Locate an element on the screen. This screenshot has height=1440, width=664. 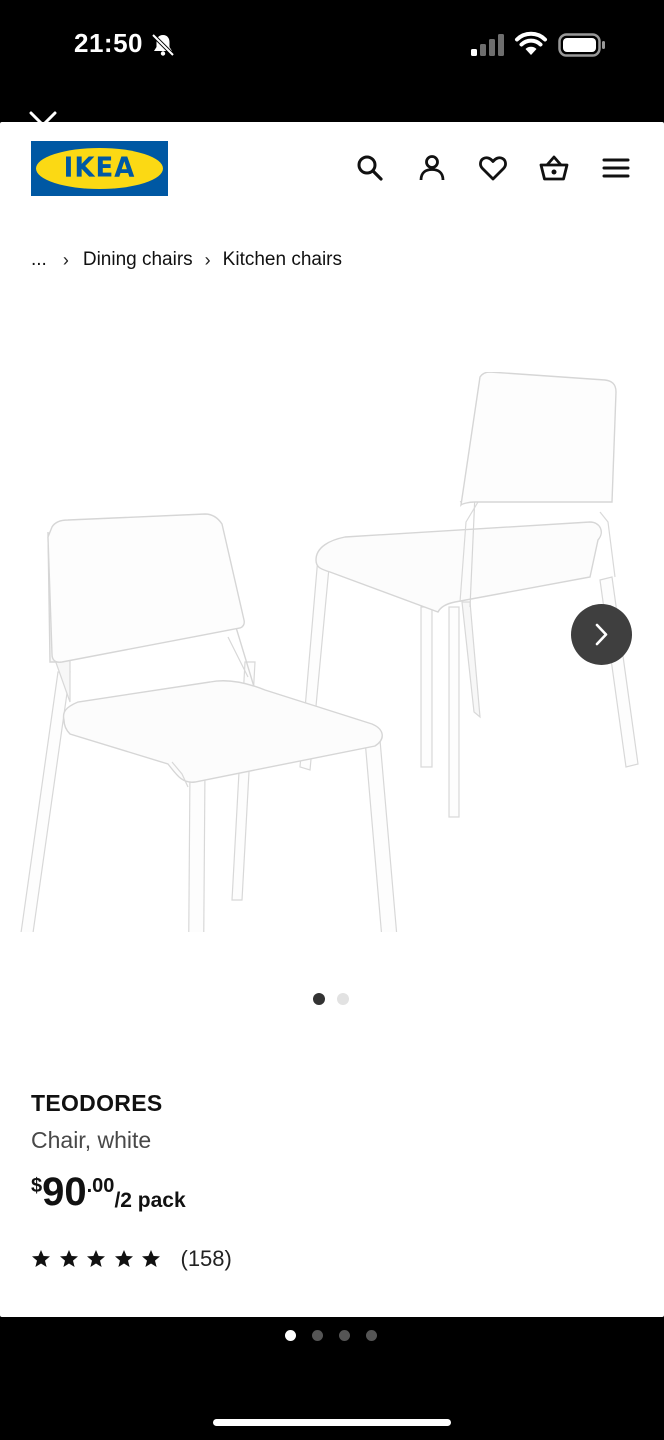
bell-slash-icon is located at coordinates (163, 45).